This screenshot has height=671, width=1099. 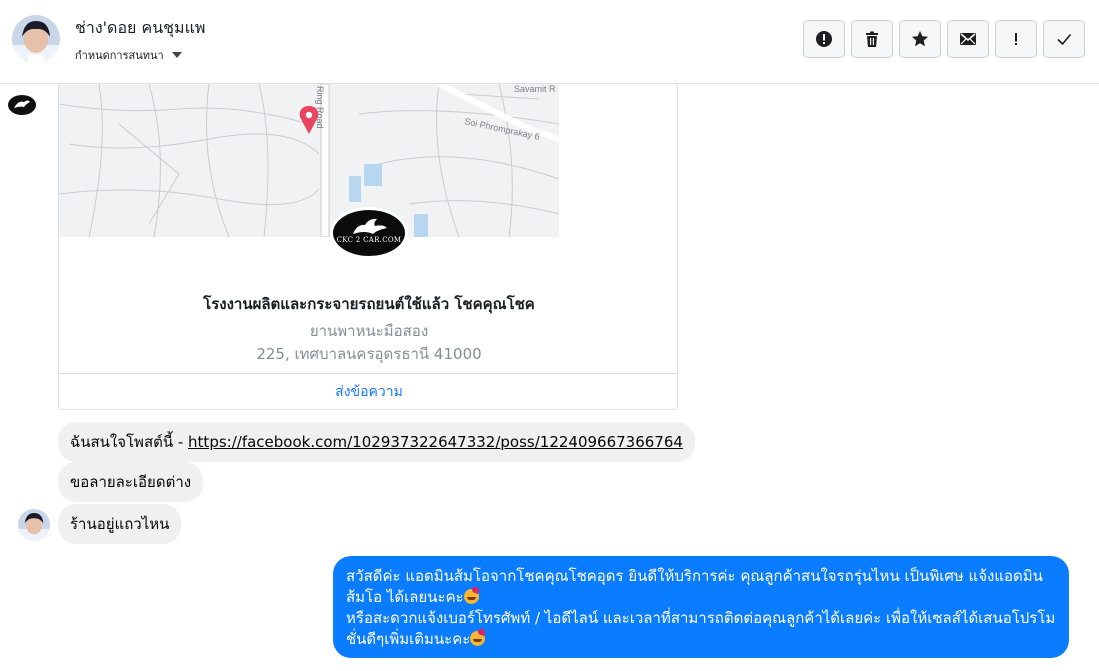 I want to click on conversation-settings-dropdown: กำหนดการสนทนา, so click(x=128, y=55).